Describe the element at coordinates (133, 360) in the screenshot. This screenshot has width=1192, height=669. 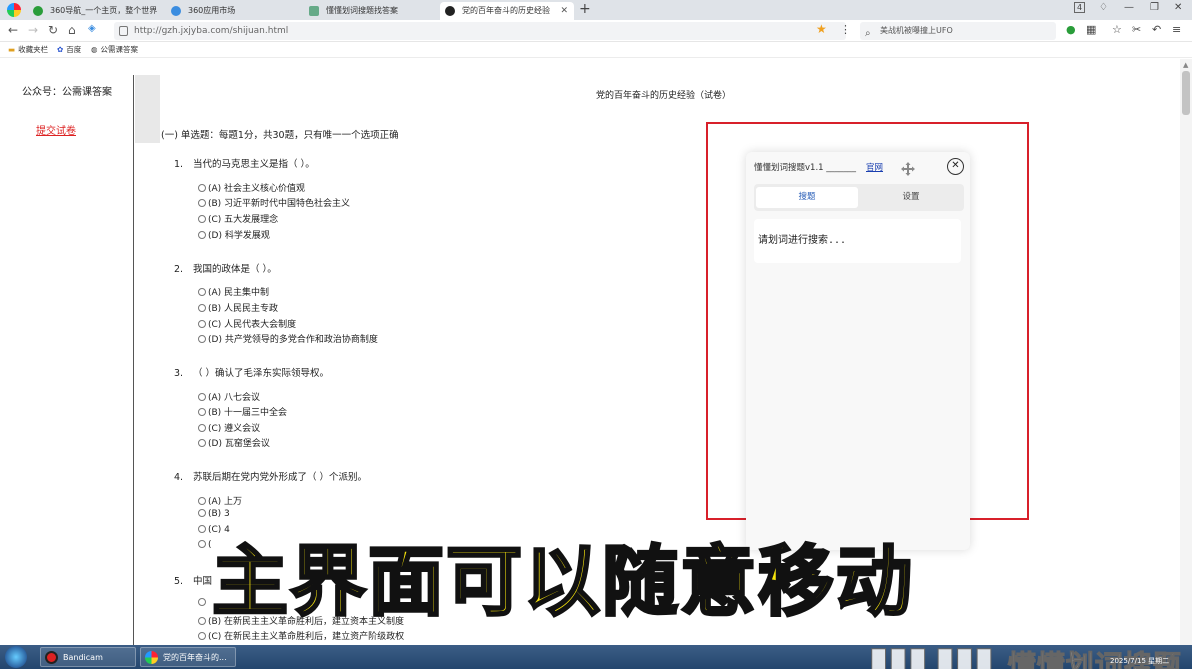
I see `divider` at that location.